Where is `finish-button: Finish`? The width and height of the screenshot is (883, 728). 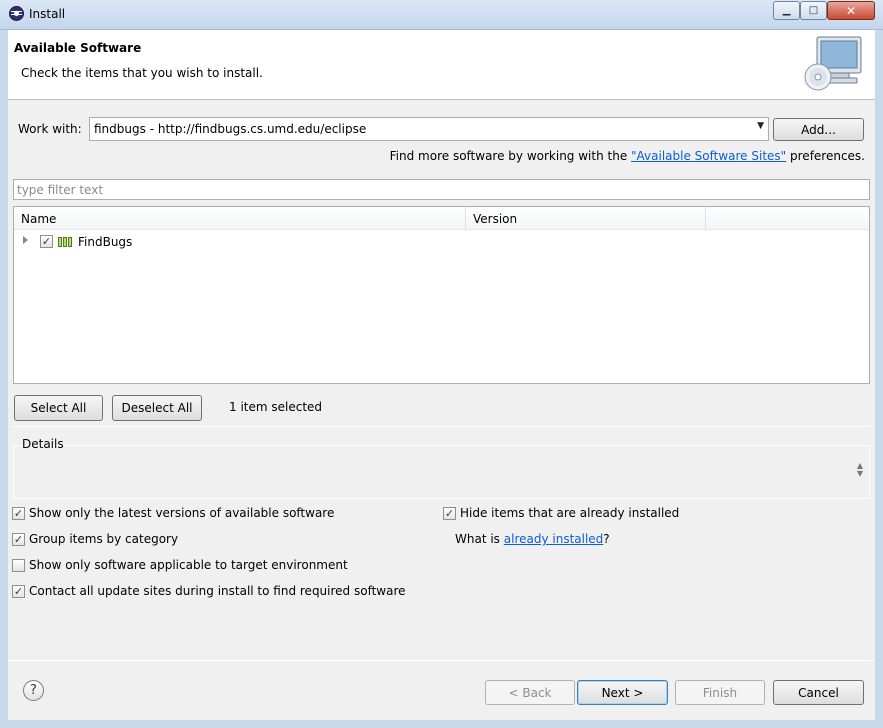 finish-button: Finish is located at coordinates (720, 692).